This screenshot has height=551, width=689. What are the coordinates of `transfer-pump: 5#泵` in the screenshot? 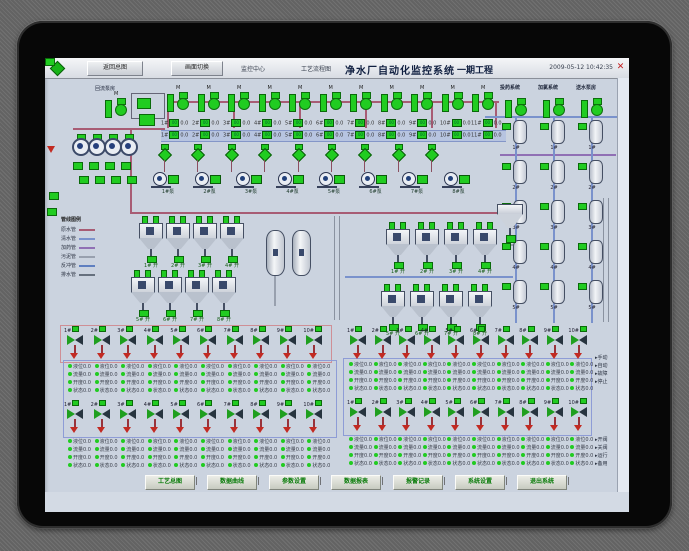 It's located at (334, 183).